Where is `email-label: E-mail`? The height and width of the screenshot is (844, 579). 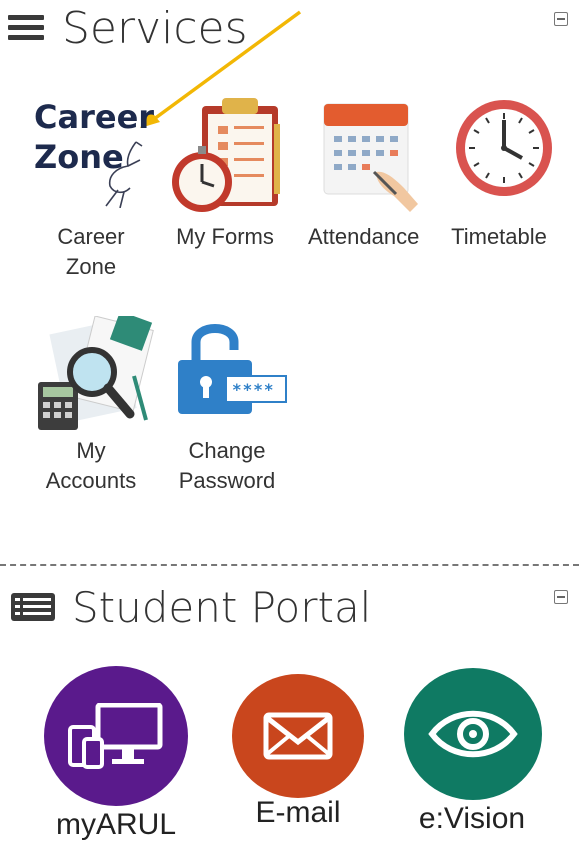
email-label: E-mail is located at coordinates (298, 812).